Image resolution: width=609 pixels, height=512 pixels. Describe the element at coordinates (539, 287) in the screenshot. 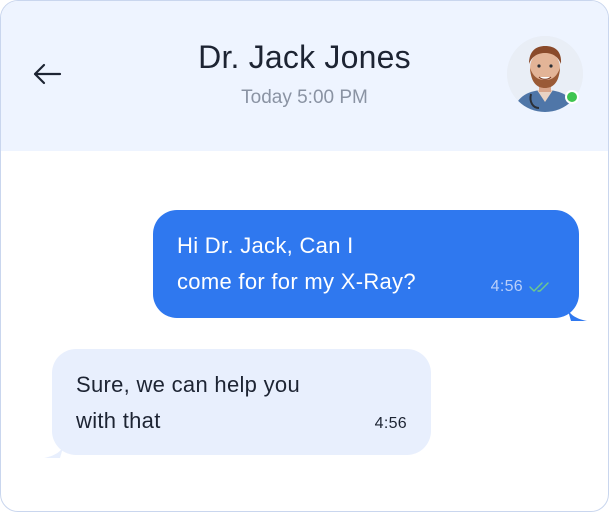

I see `double-check-icon` at that location.